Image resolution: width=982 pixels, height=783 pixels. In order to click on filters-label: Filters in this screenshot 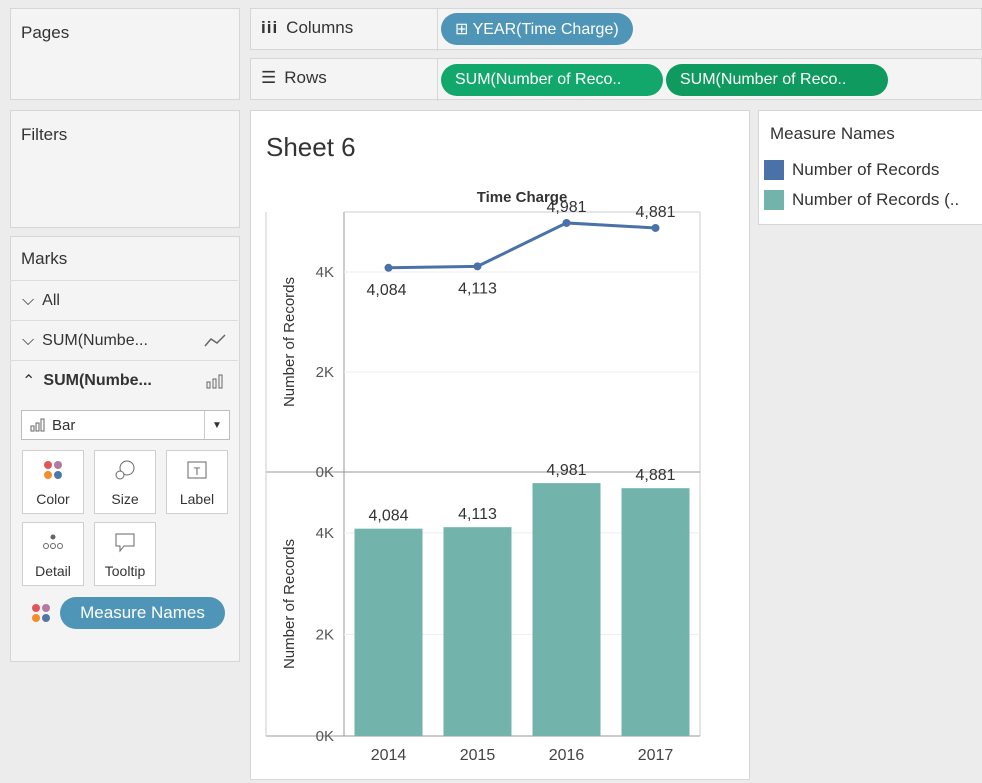, I will do `click(44, 134)`.